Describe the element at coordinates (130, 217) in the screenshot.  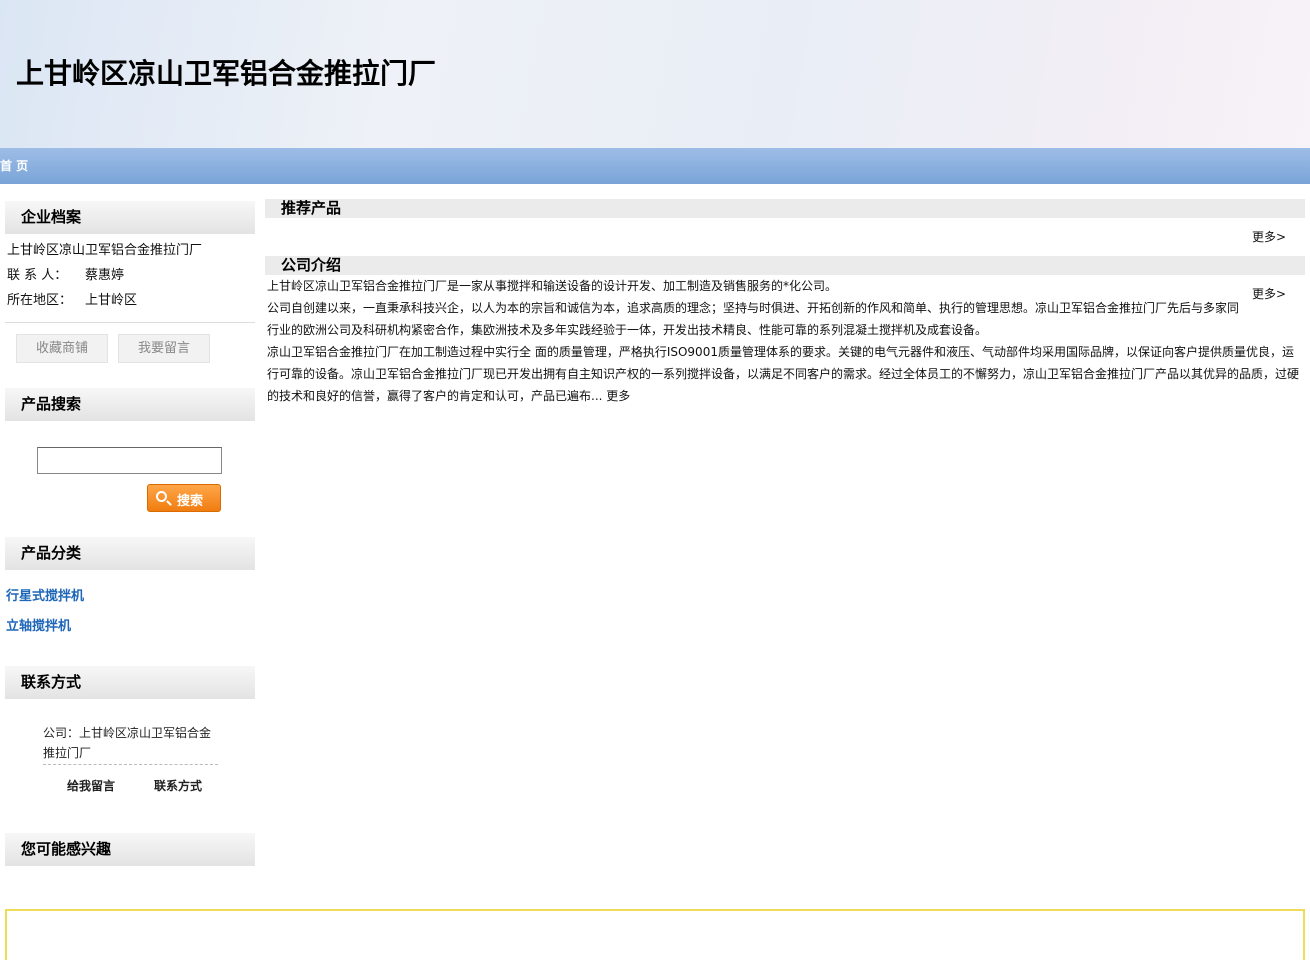
I see `profile-box-title: 企业档案` at that location.